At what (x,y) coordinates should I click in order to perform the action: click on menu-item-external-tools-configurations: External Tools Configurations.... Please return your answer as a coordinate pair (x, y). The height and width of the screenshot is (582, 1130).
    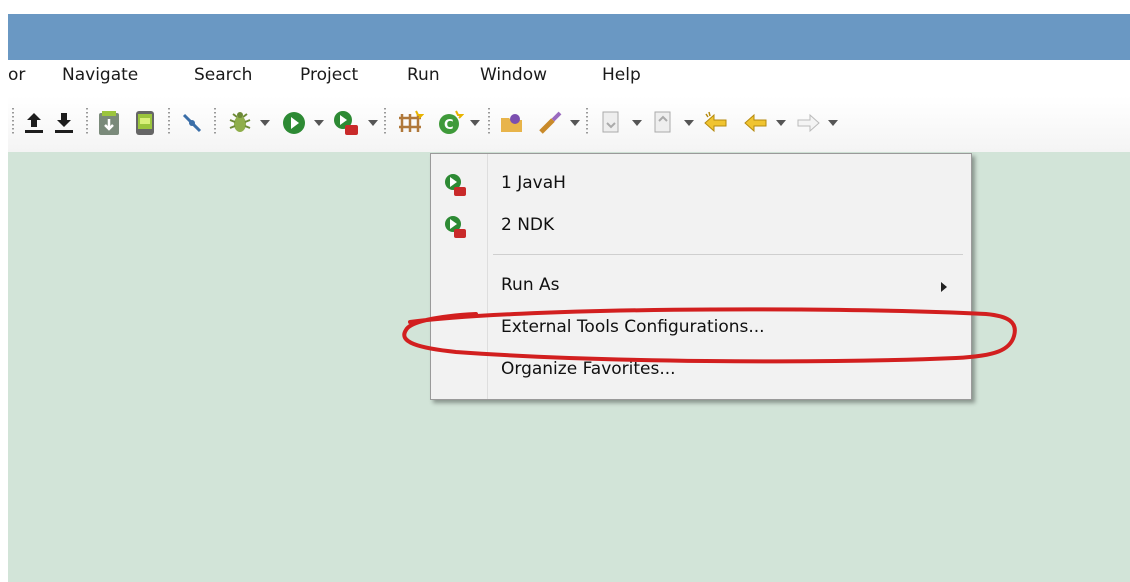
    Looking at the image, I should click on (701, 328).